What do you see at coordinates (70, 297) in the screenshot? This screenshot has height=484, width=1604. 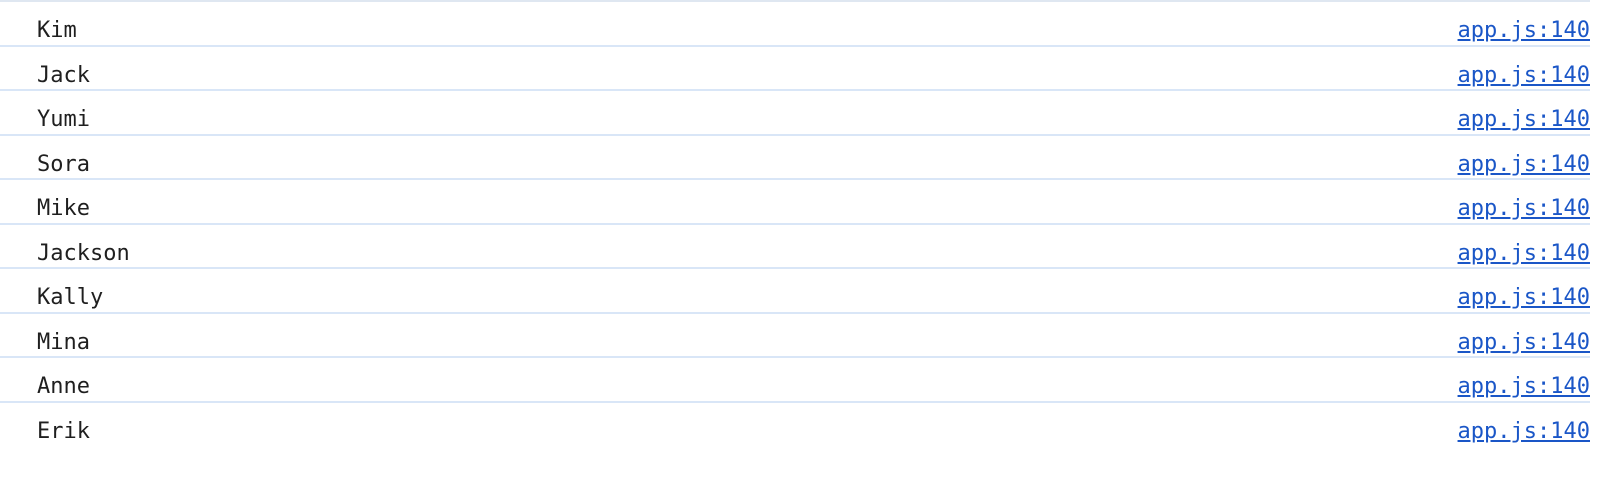 I see `console-message: Kally` at bounding box center [70, 297].